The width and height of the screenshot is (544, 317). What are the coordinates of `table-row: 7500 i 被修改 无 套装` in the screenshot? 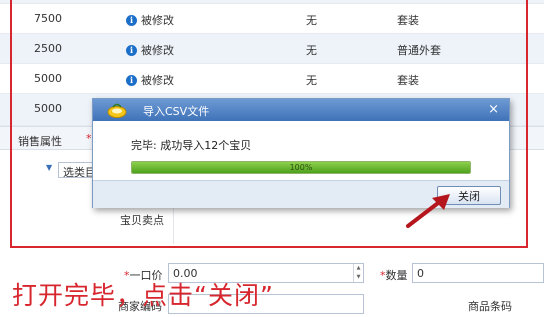 It's located at (272, 19).